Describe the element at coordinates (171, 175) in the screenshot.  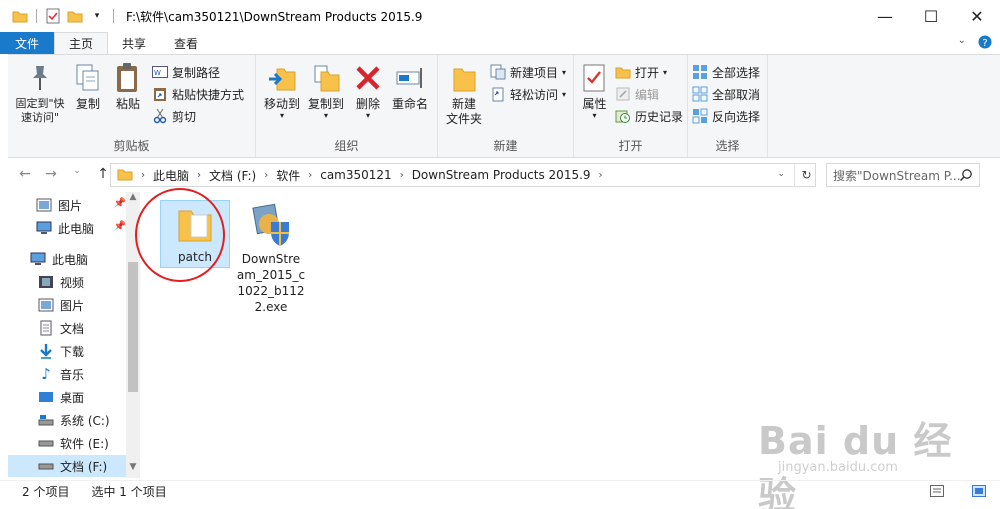
I see `breadcrumb-this-pc: 此电脑` at that location.